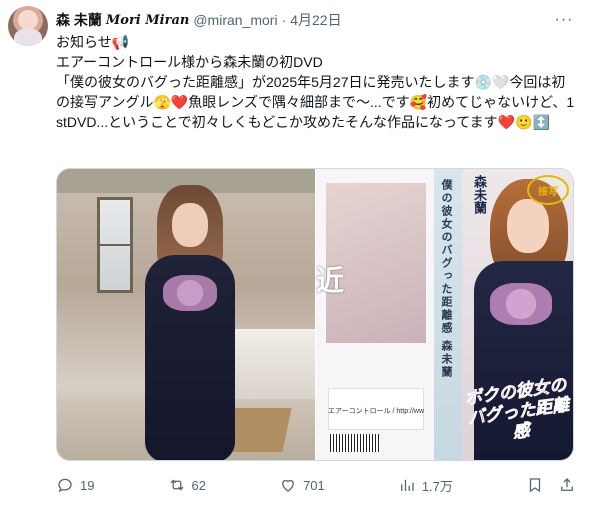 The image size is (589, 506). I want to click on more-options-button: ···, so click(564, 20).